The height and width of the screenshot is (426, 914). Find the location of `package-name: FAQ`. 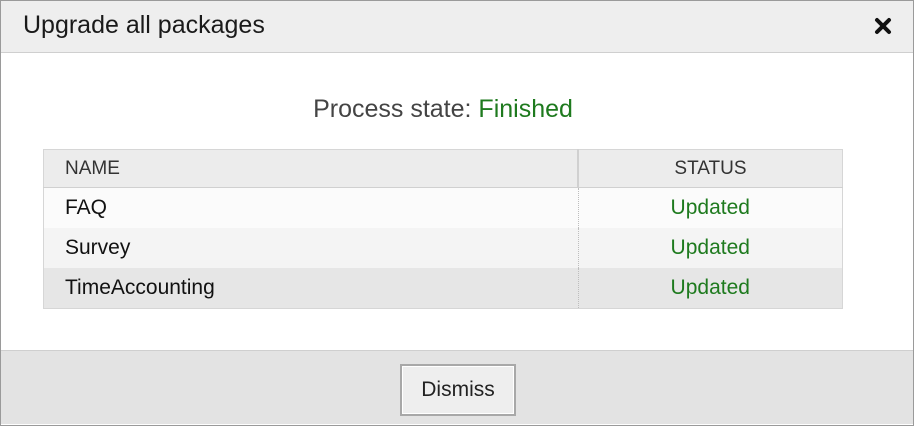

package-name: FAQ is located at coordinates (311, 207).